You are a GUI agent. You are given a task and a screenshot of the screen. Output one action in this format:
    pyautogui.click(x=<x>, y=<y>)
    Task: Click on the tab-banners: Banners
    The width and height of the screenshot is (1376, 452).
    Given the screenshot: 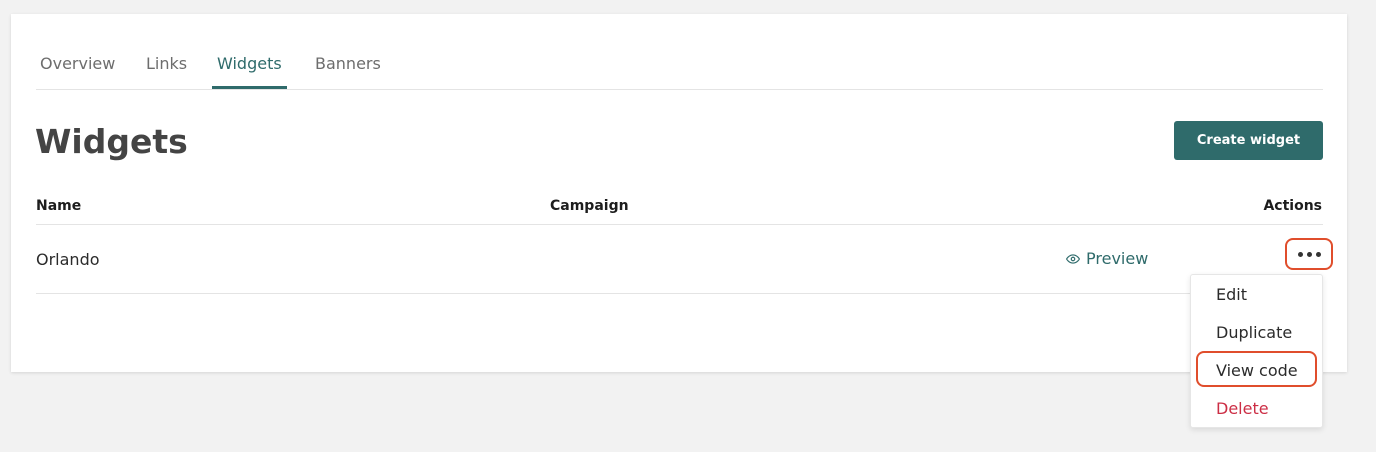 What is the action you would take?
    pyautogui.click(x=348, y=63)
    